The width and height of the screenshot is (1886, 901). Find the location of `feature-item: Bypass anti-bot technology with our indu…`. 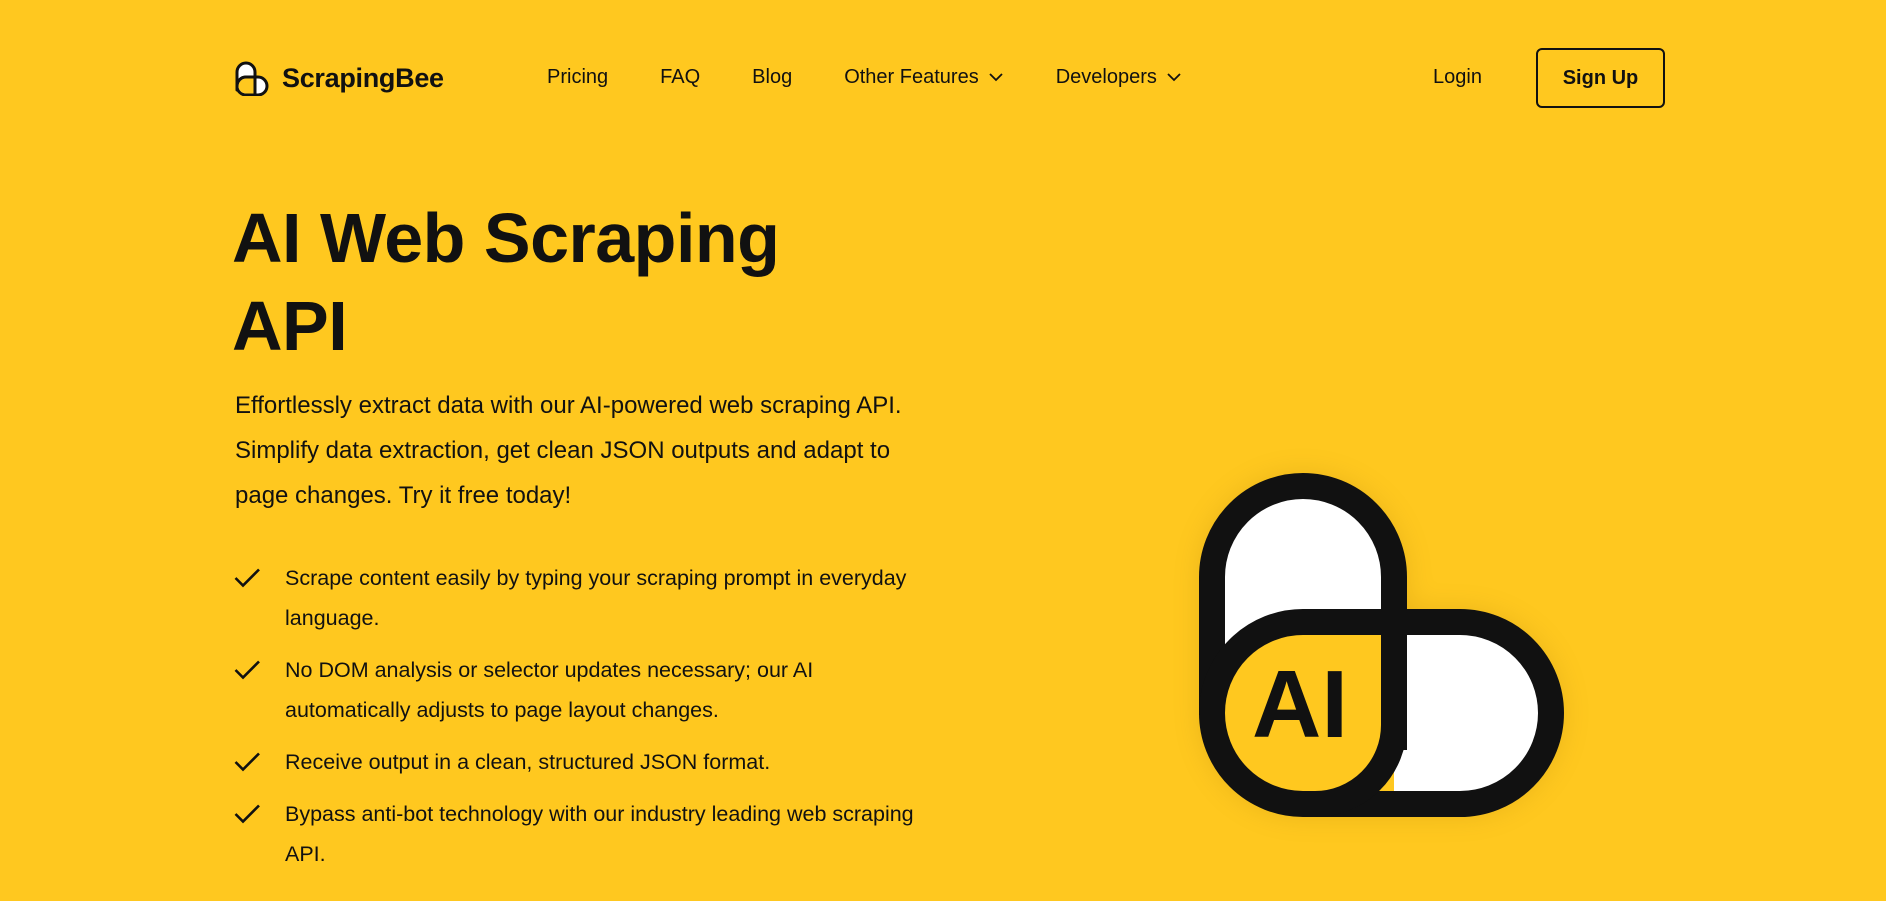

feature-item: Bypass anti-bot technology with our indu… is located at coordinates (574, 834).